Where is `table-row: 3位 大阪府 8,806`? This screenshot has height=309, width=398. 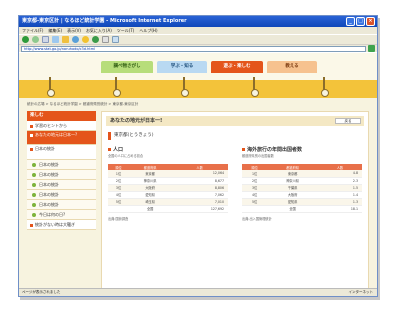
table-row: 3位 大阪府 8,806 is located at coordinates (168, 188).